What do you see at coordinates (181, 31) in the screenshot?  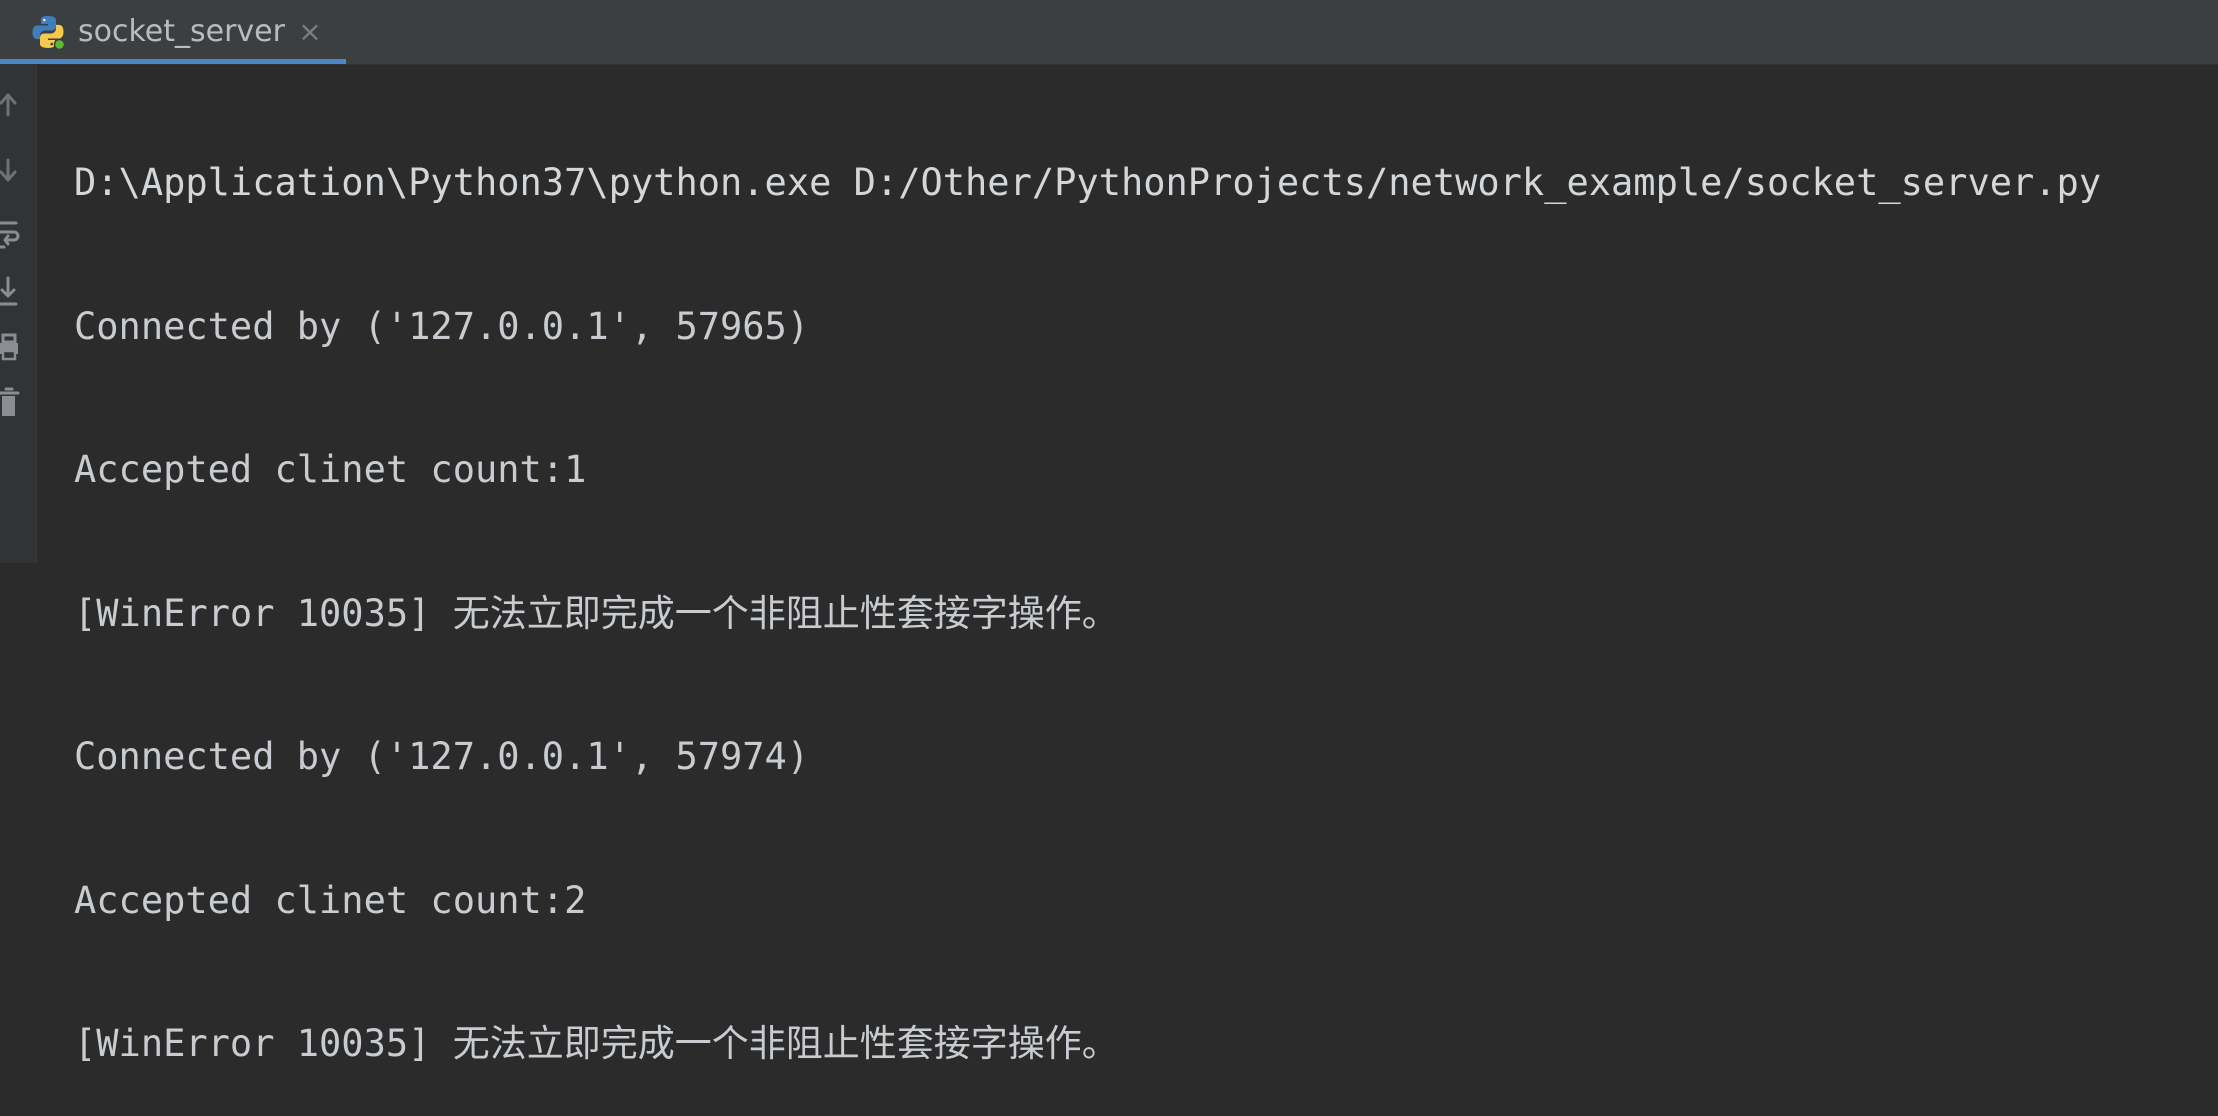 I see `tab-title: socket_server` at bounding box center [181, 31].